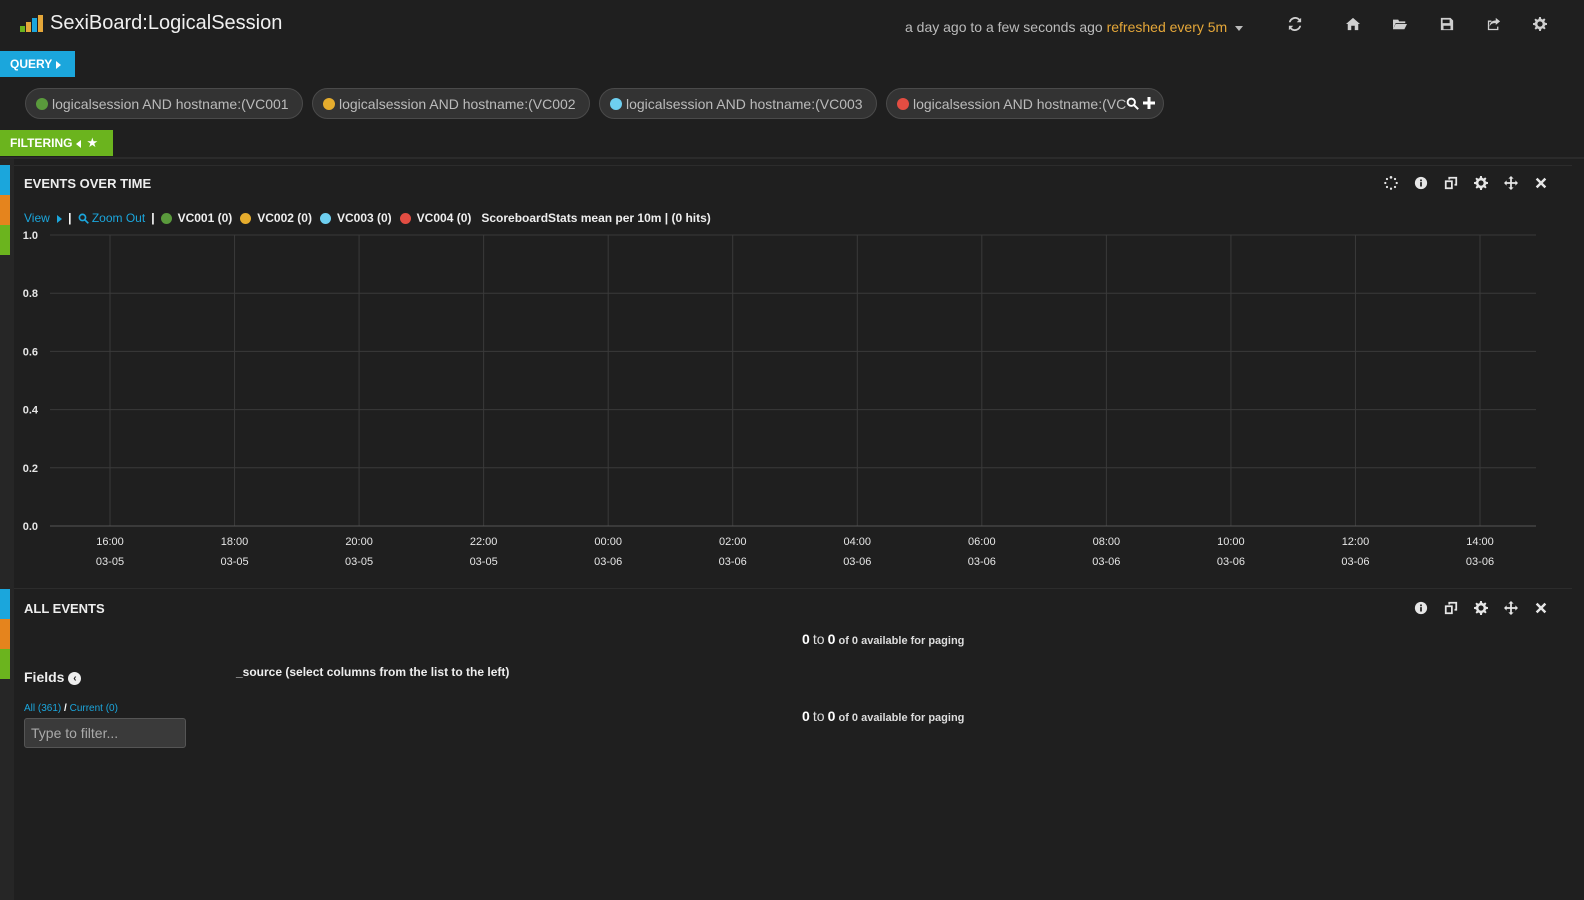 Image resolution: width=1584 pixels, height=900 pixels. Describe the element at coordinates (284, 218) in the screenshot. I see `legend-label: VC002 (0)` at that location.